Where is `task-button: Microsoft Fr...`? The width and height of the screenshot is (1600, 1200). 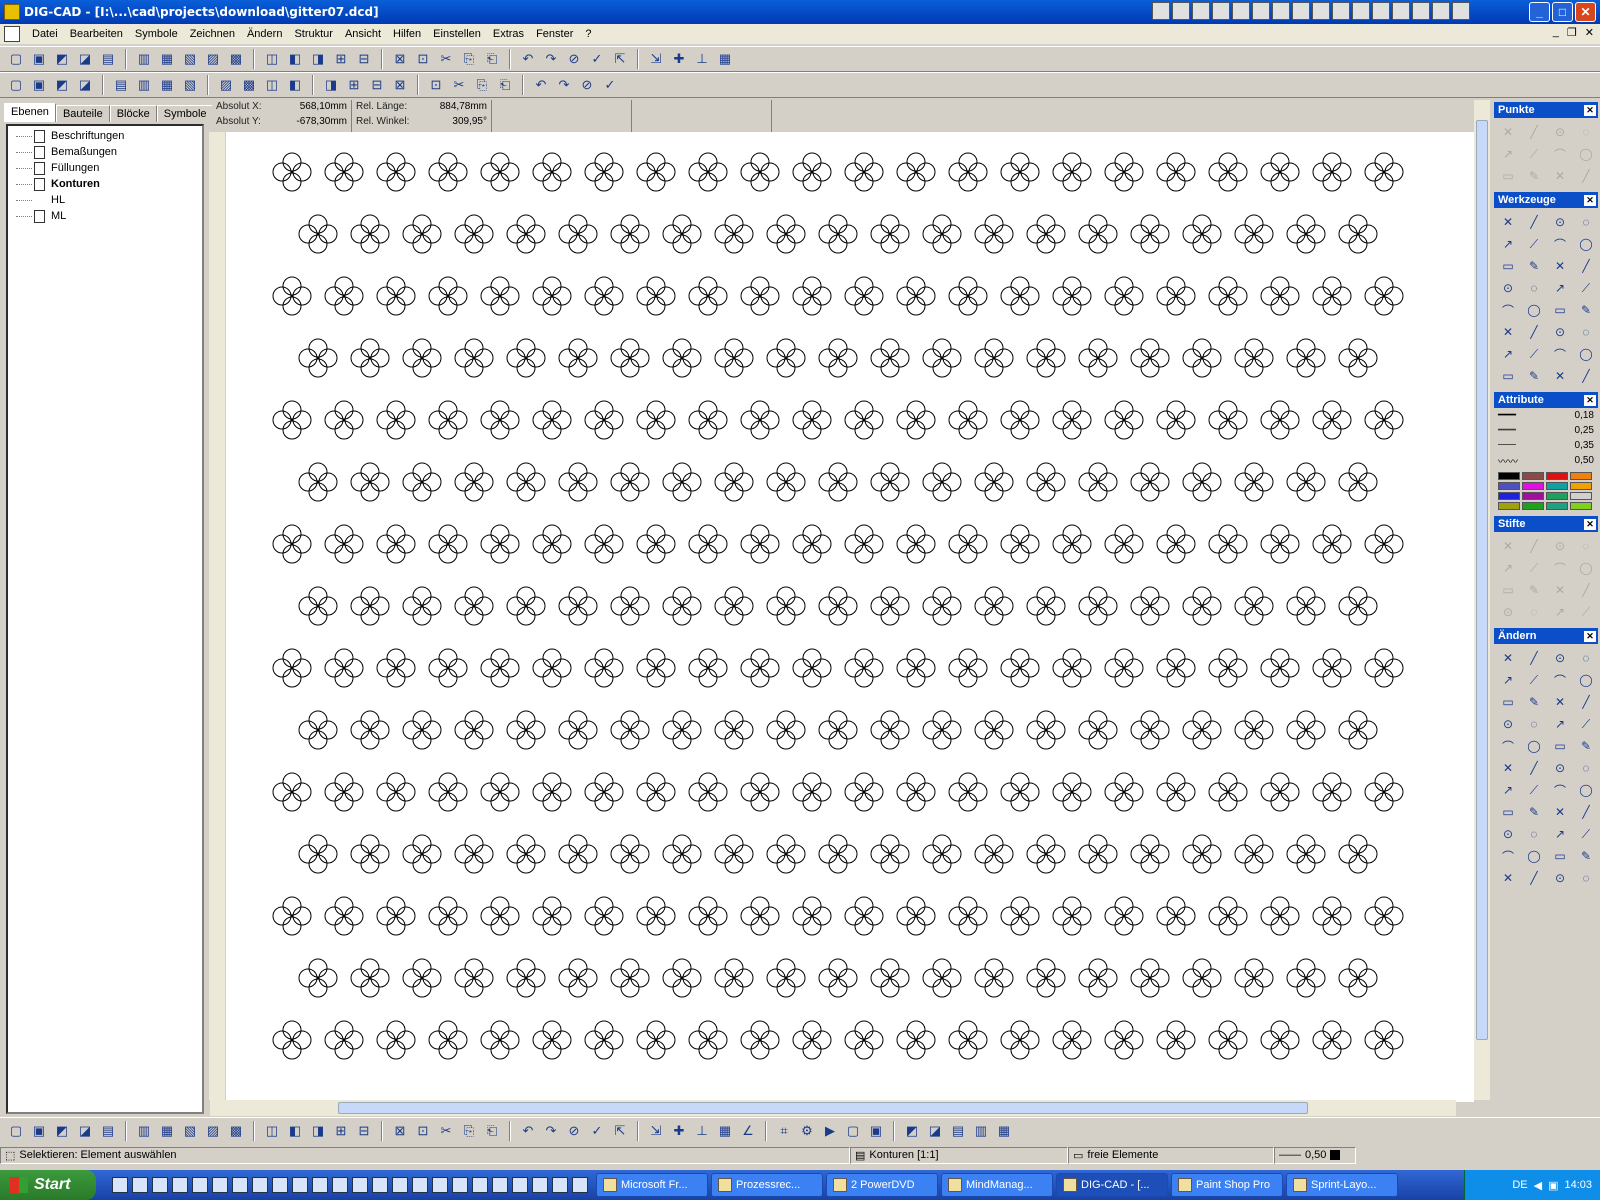
task-button: Microsoft Fr... is located at coordinates (652, 1185).